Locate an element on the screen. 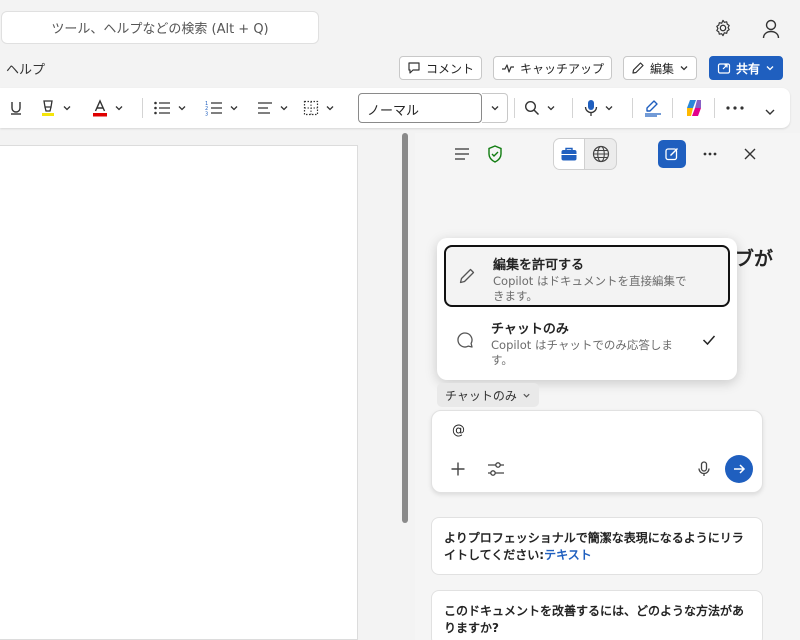 This screenshot has height=640, width=800. edit-mode-button: 編集 is located at coordinates (660, 68).